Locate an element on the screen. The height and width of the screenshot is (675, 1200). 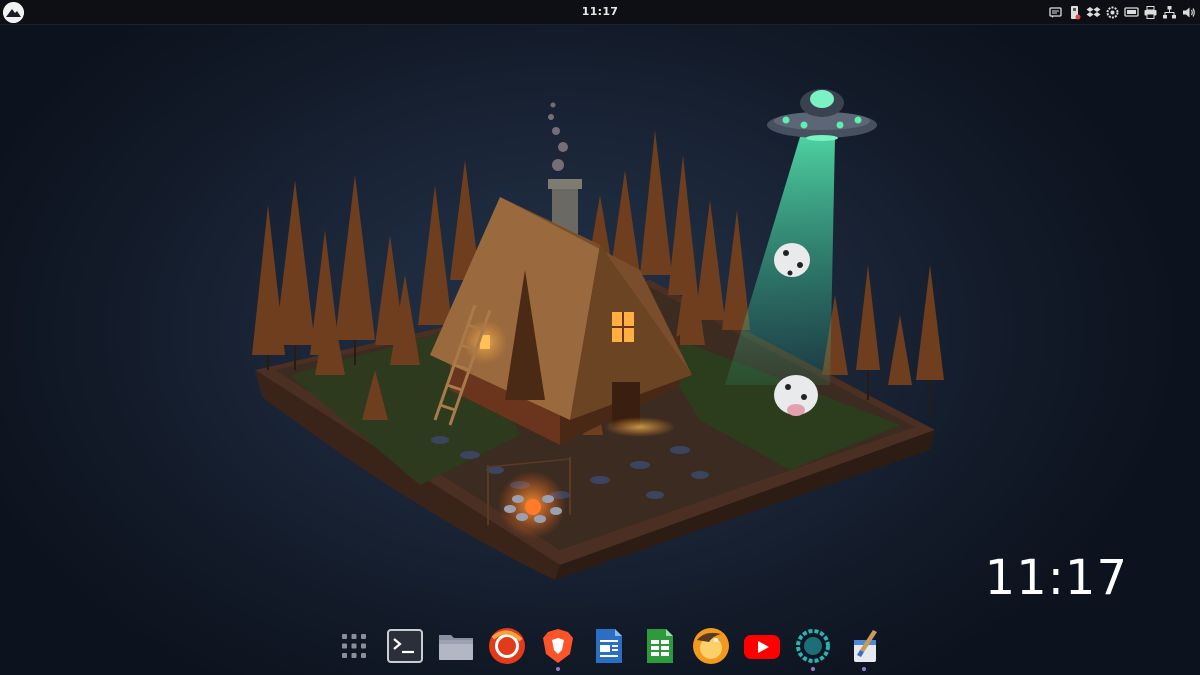
red-browser-icon is located at coordinates (506, 646).